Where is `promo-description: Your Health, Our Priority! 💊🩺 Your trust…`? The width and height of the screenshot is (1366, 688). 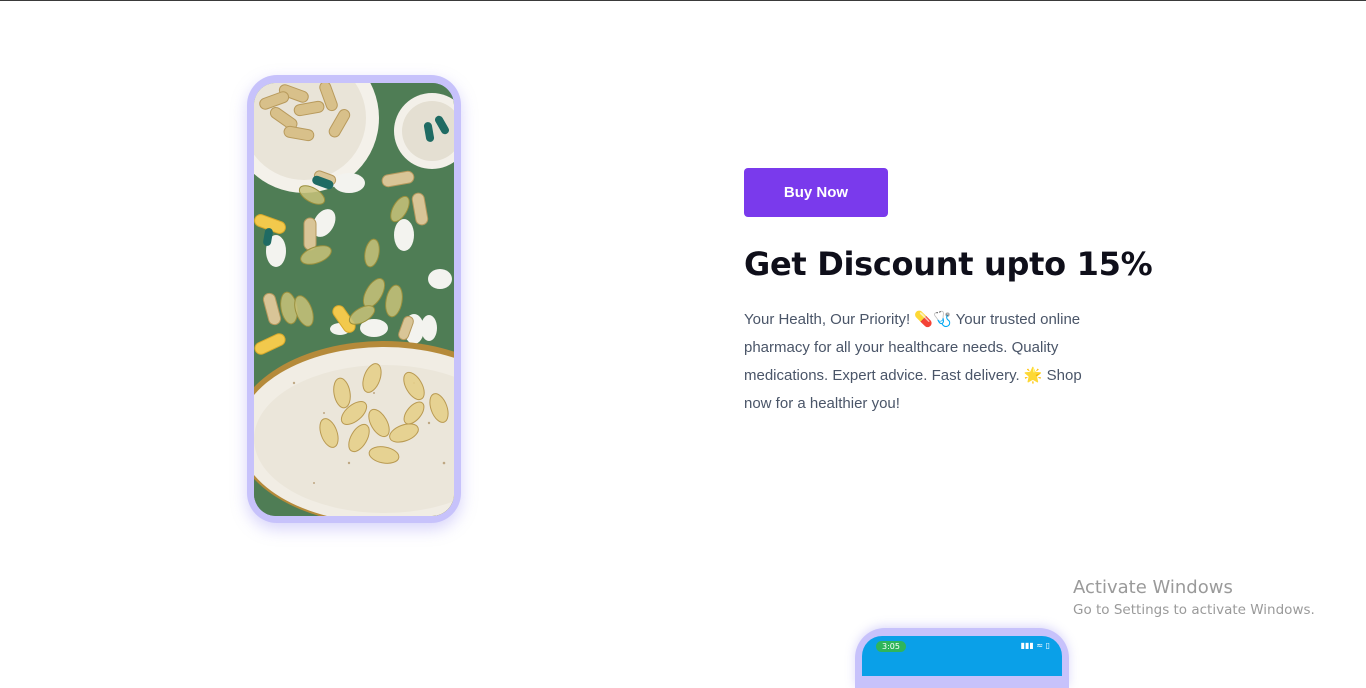 promo-description: Your Health, Our Priority! 💊🩺 Your trust… is located at coordinates (913, 361).